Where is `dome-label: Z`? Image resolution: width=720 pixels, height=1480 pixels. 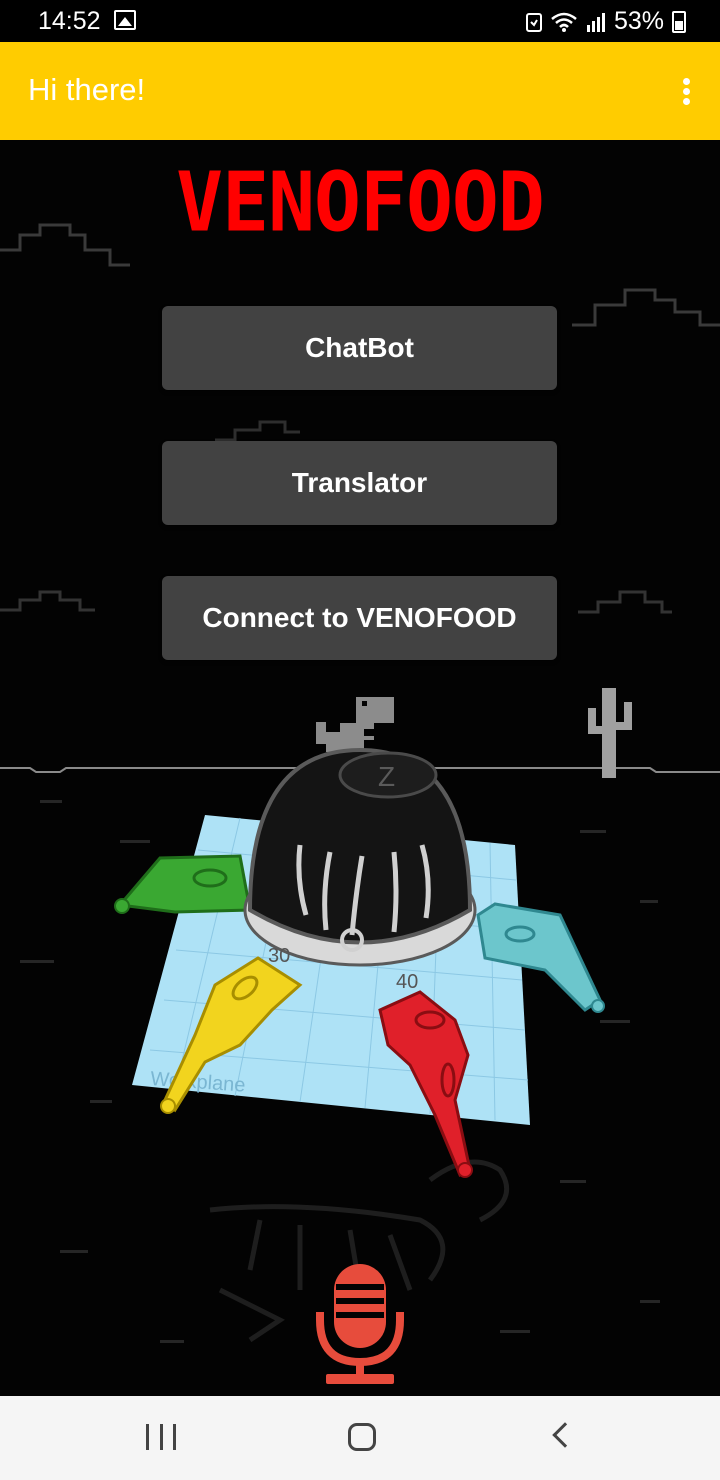
dome-label: Z is located at coordinates (386, 776).